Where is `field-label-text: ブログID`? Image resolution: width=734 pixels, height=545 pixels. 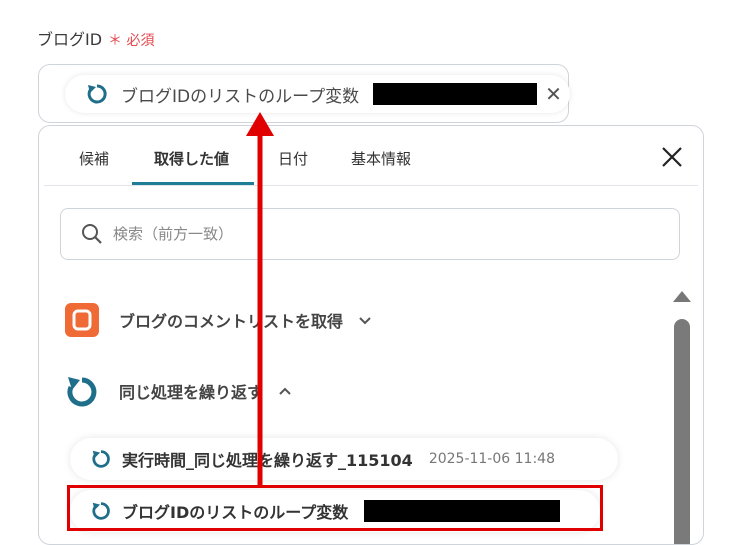 field-label-text: ブログID is located at coordinates (70, 39).